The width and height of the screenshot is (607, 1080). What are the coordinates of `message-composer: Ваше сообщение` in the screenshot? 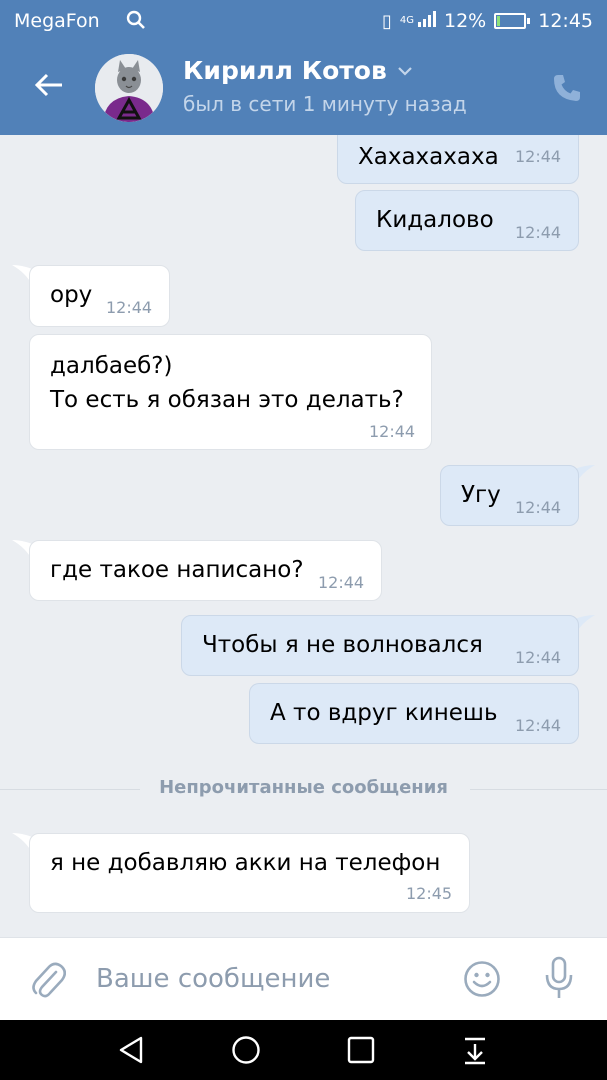 It's located at (303, 978).